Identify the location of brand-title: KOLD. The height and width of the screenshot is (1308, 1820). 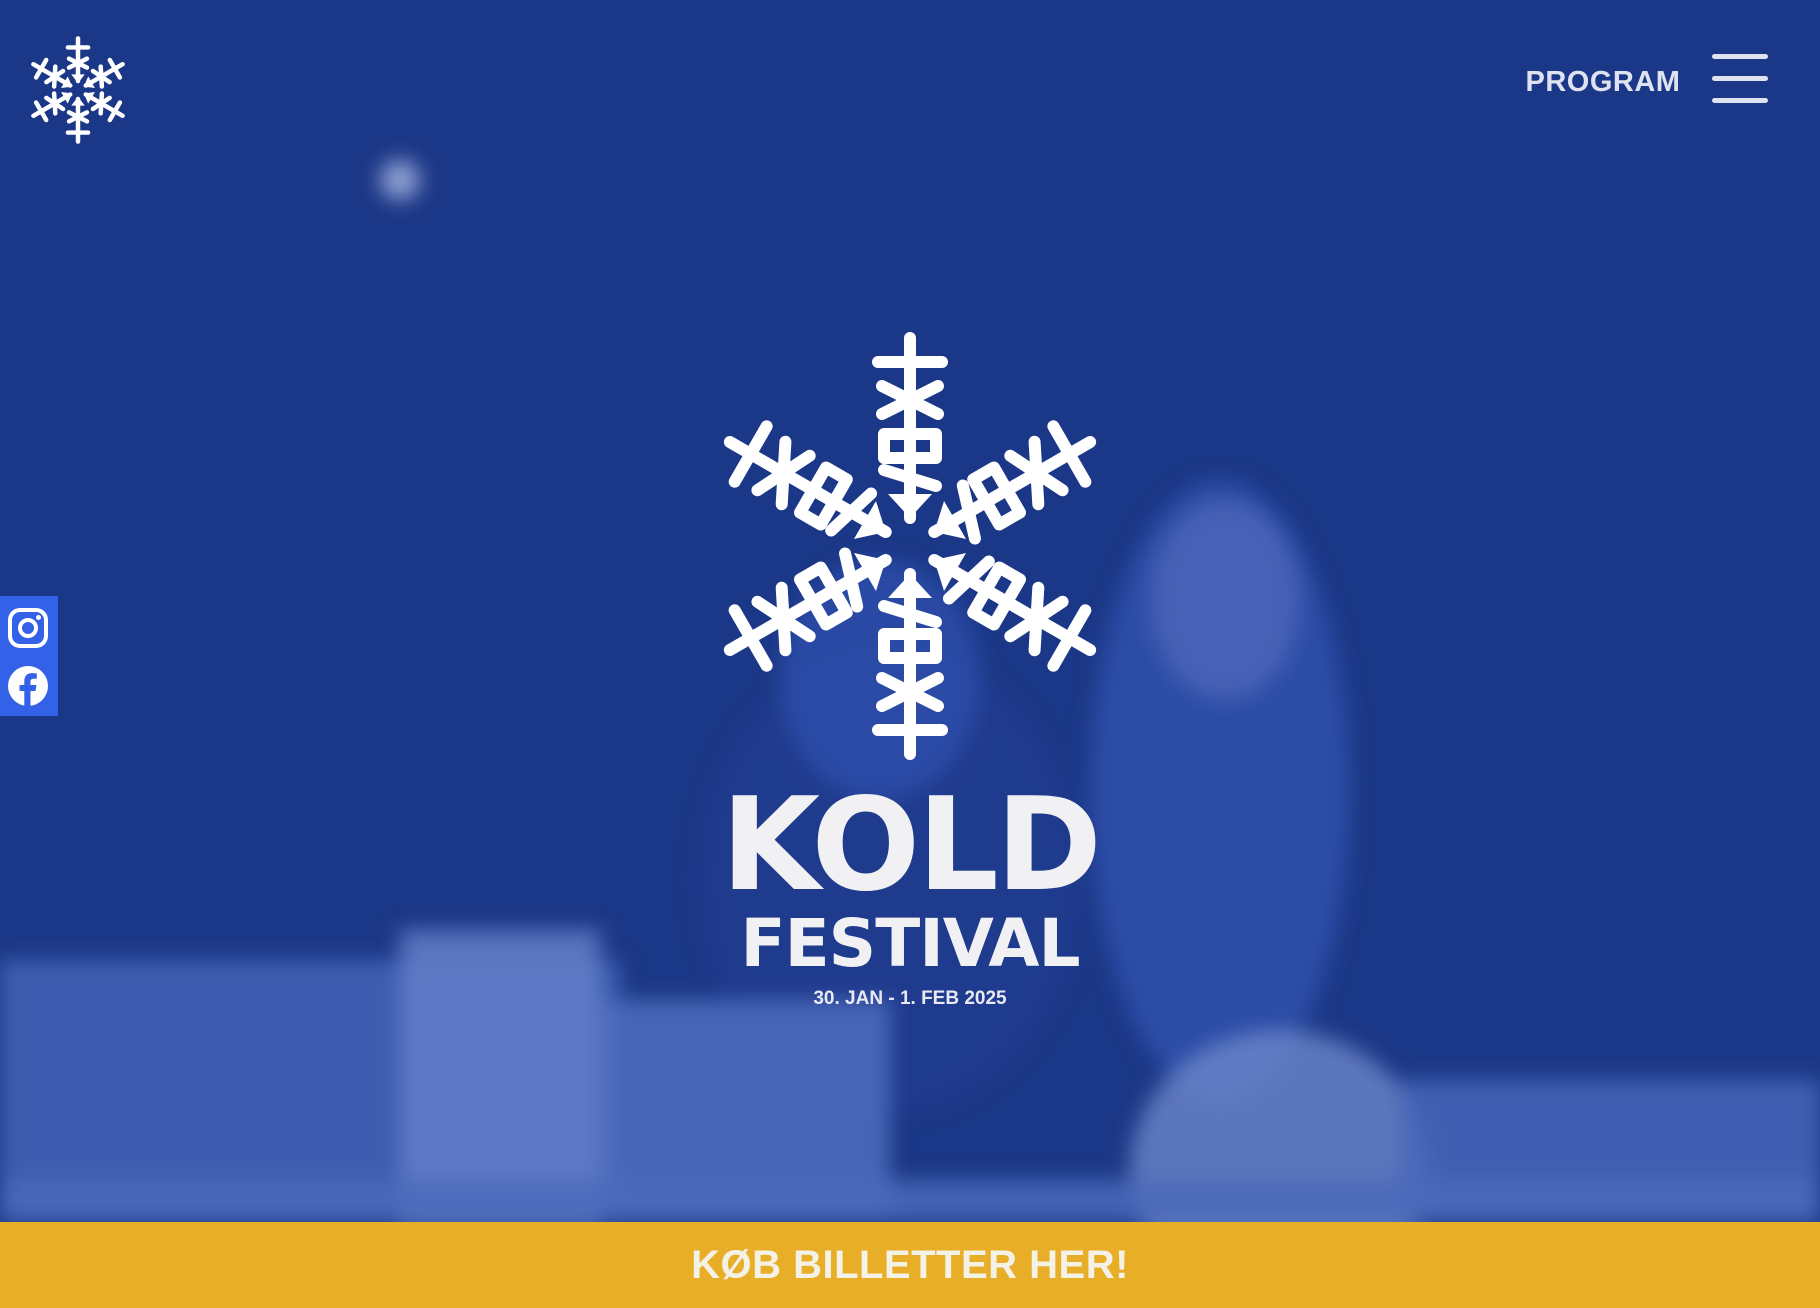
(911, 845).